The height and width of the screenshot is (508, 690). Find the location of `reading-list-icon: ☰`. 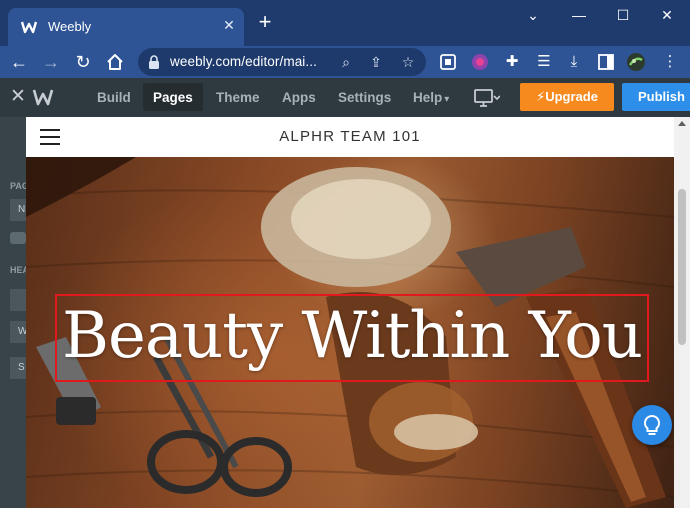

reading-list-icon: ☰ is located at coordinates (544, 62).